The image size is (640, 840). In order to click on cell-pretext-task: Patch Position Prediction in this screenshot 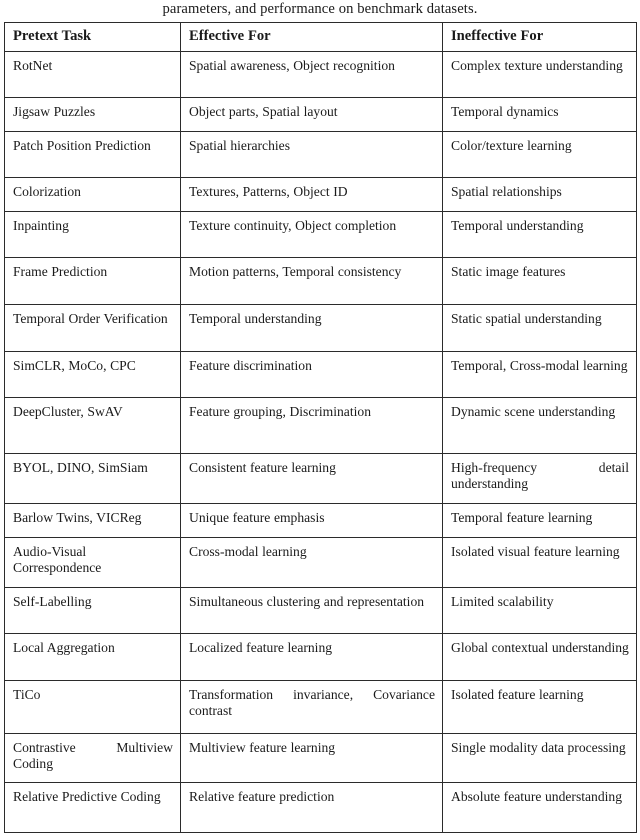, I will do `click(92, 154)`.